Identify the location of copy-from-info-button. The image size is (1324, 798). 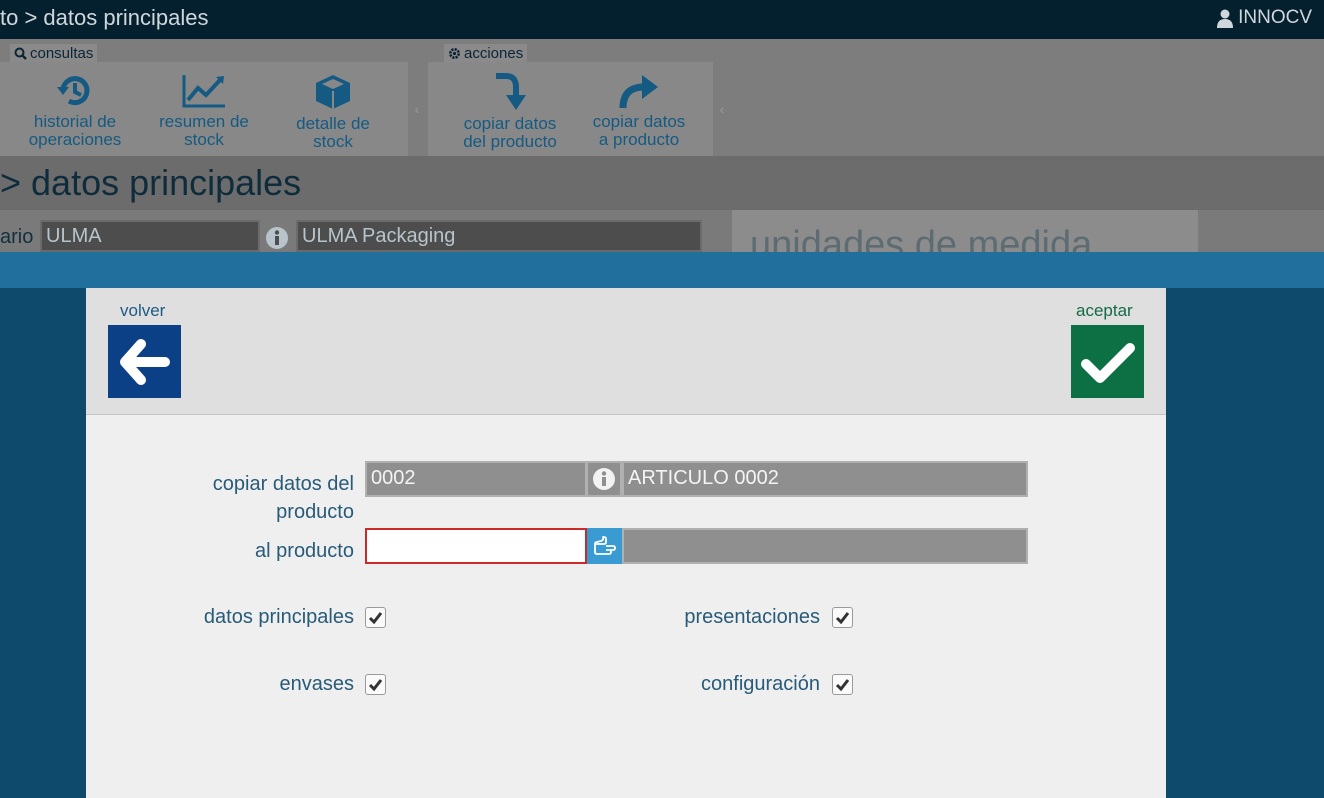
(604, 479).